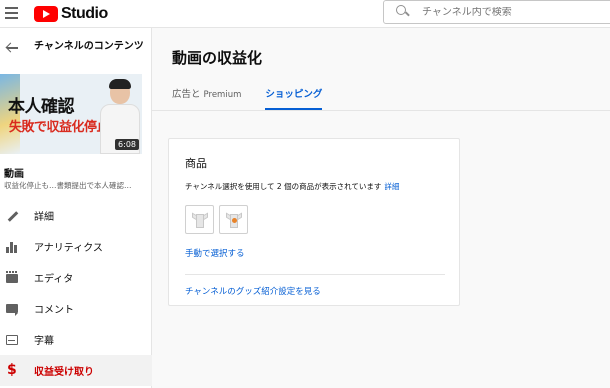  I want to click on thumbnail-title-line1: 本人確認, so click(41, 107).